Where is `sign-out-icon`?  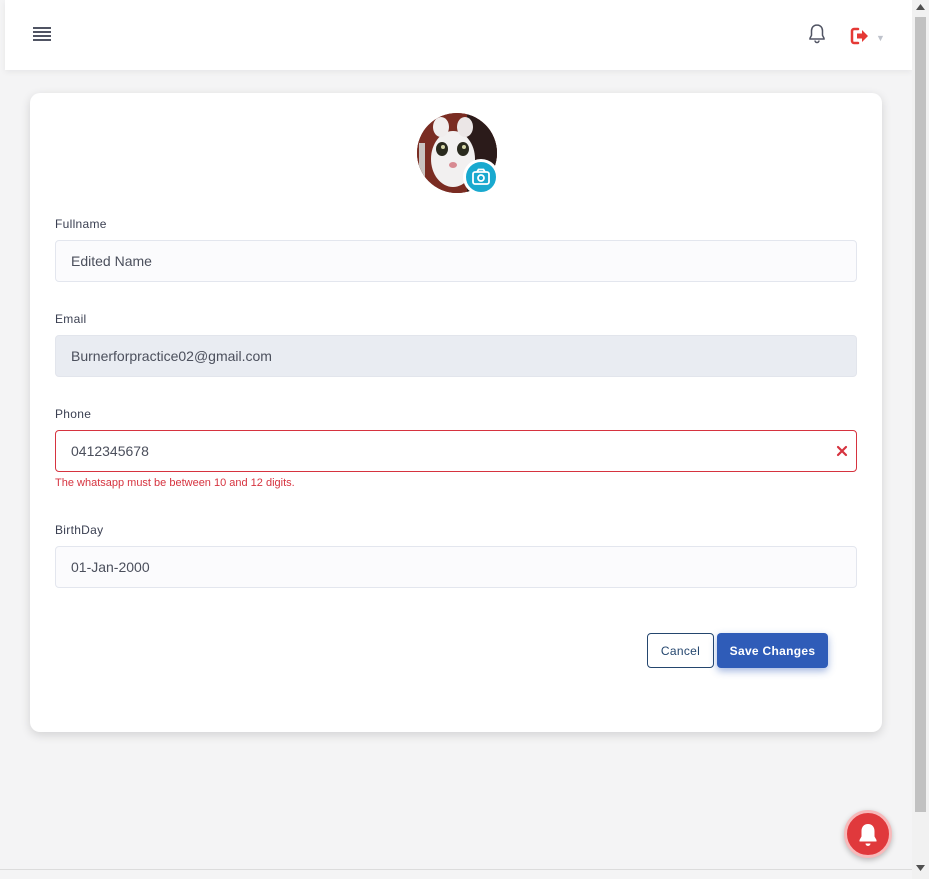 sign-out-icon is located at coordinates (859, 36).